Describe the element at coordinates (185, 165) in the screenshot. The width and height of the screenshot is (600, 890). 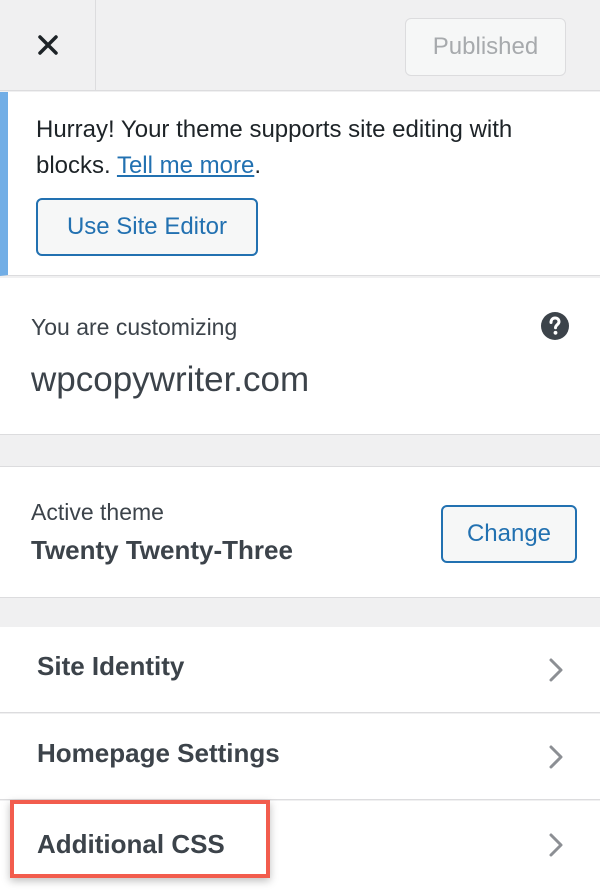
I see `tell-me-more-link: Tell me more` at that location.